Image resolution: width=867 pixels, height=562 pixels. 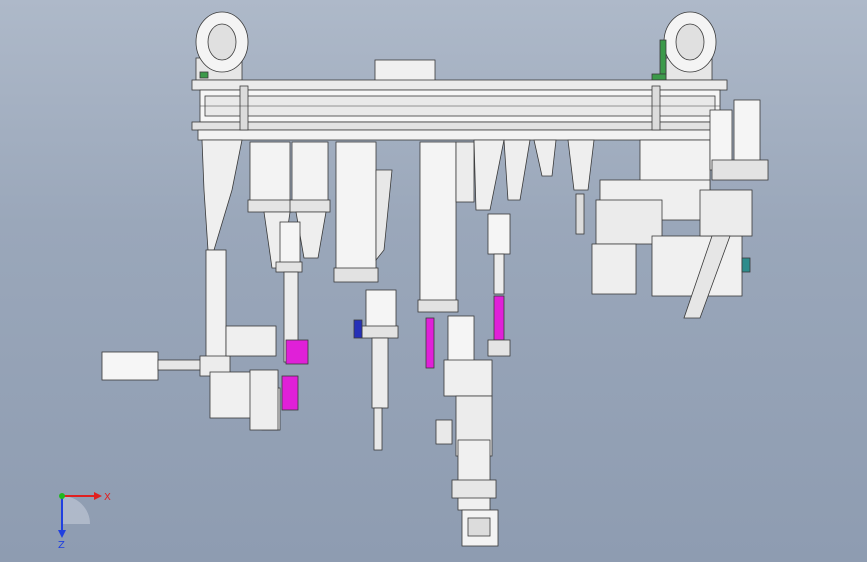 I want to click on x-axis-arrowhead, so click(x=98, y=496).